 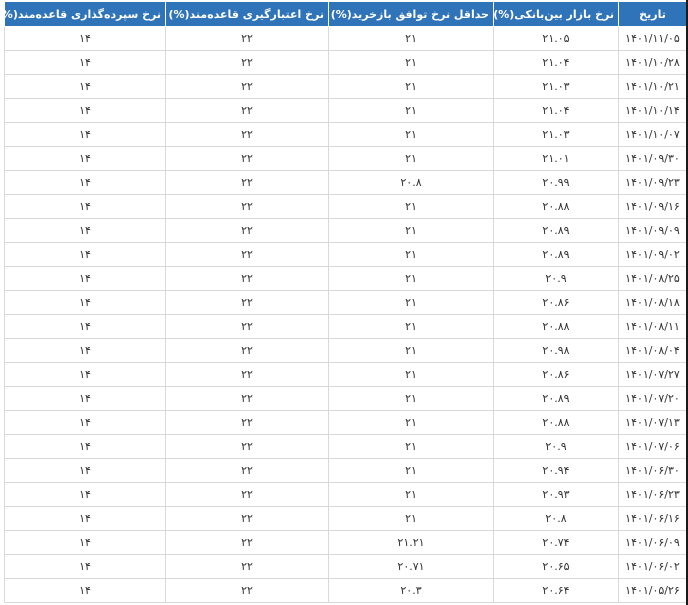 What do you see at coordinates (345, 398) in the screenshot?
I see `table-row: ۱۴۰۱/۰۷/۲۰ ۲۰.۸۹ ۲۱ ۲۲ ۱۴` at bounding box center [345, 398].